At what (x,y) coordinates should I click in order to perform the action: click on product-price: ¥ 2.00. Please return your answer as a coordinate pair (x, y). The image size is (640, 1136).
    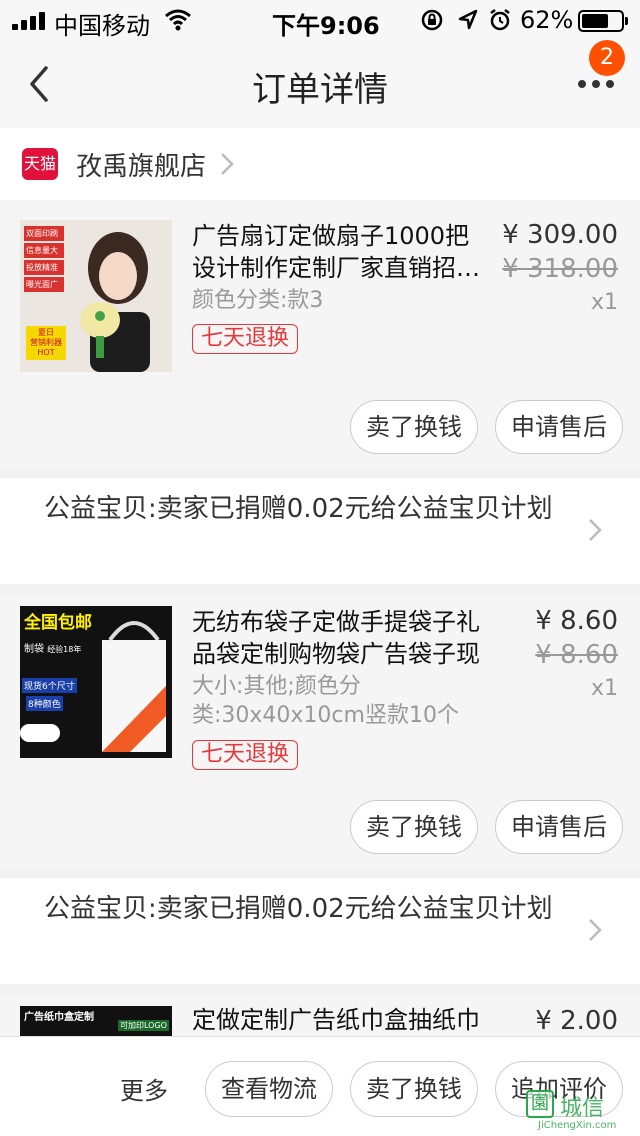
    Looking at the image, I should click on (576, 1021).